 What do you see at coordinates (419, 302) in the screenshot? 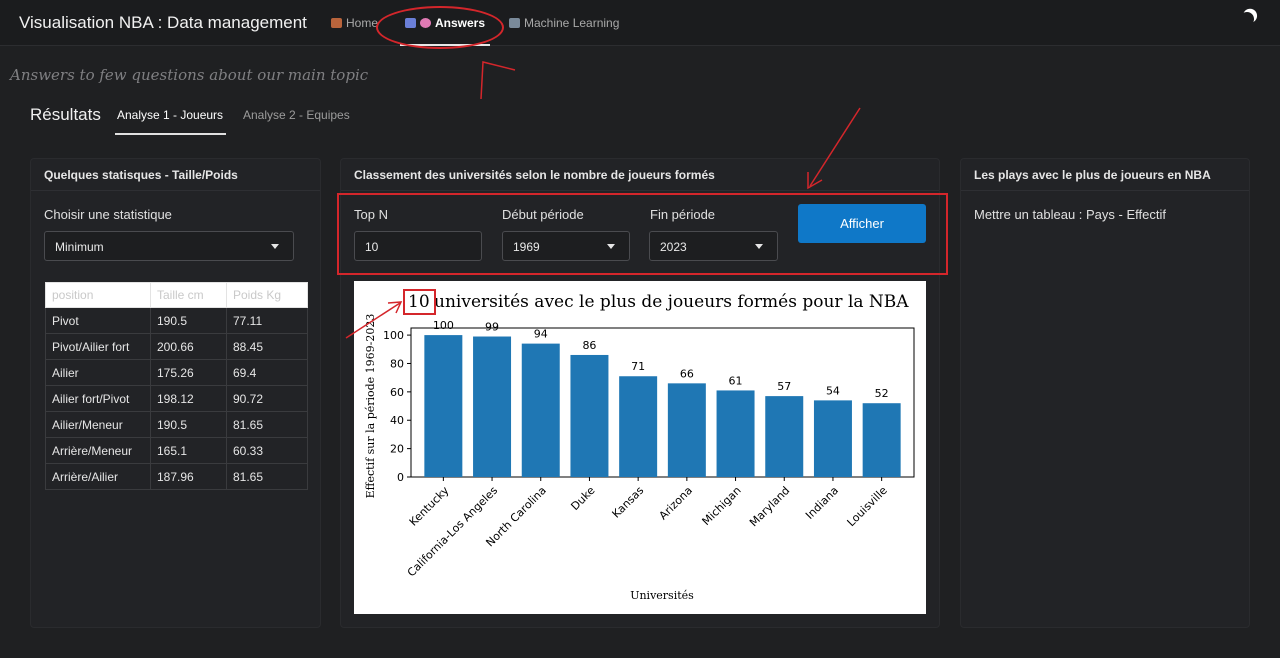
I see `annotation-box-topn` at bounding box center [419, 302].